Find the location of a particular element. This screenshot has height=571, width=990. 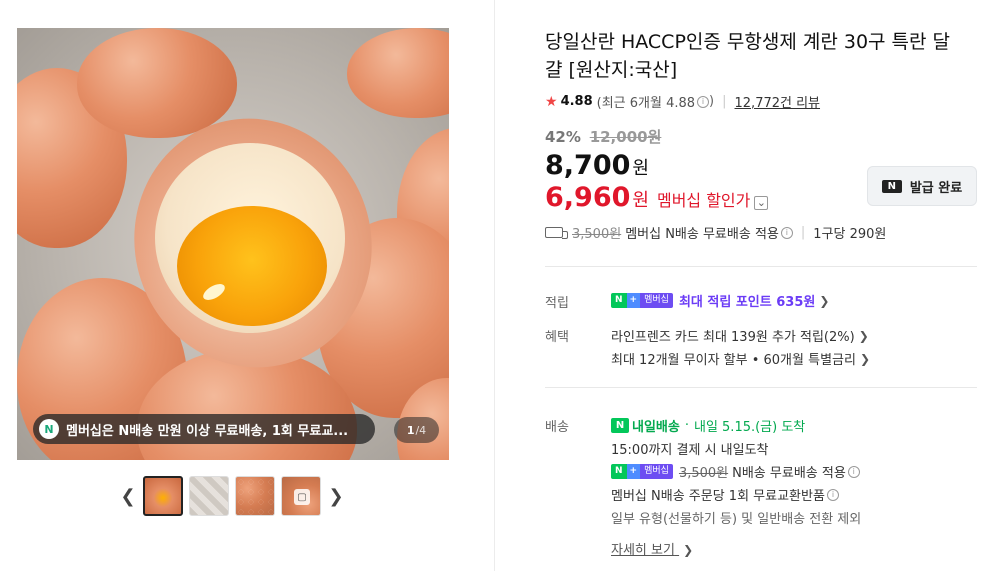

rating-score: 4.88 is located at coordinates (576, 101).